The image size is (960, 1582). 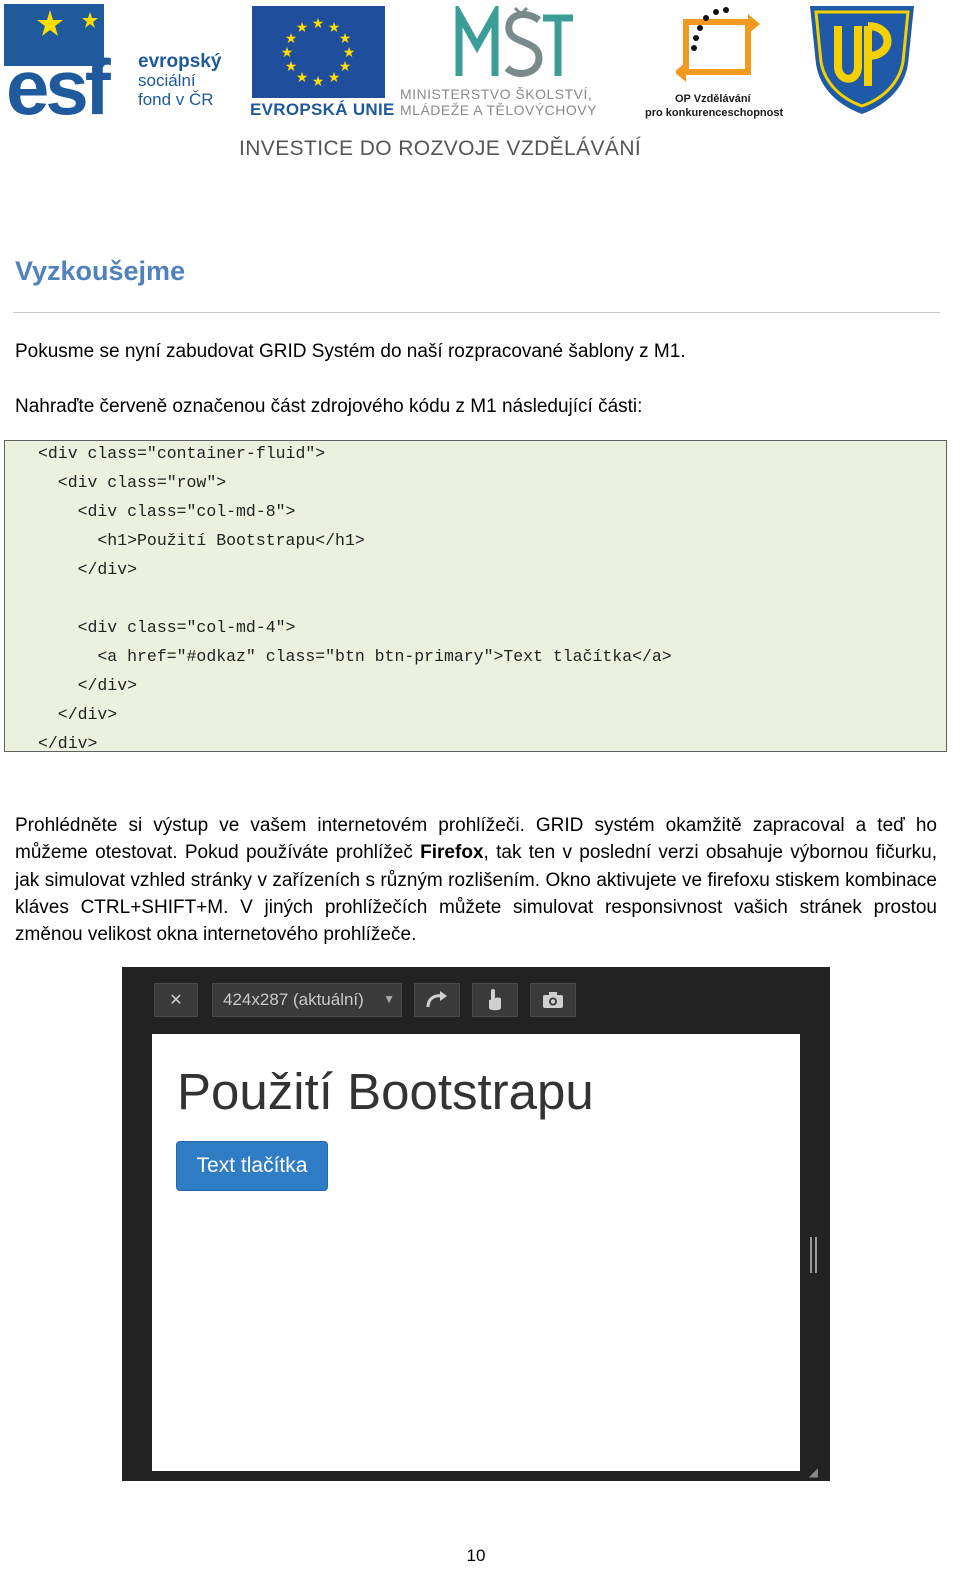 What do you see at coordinates (132, 482) in the screenshot?
I see `code-line: <div class="row">` at bounding box center [132, 482].